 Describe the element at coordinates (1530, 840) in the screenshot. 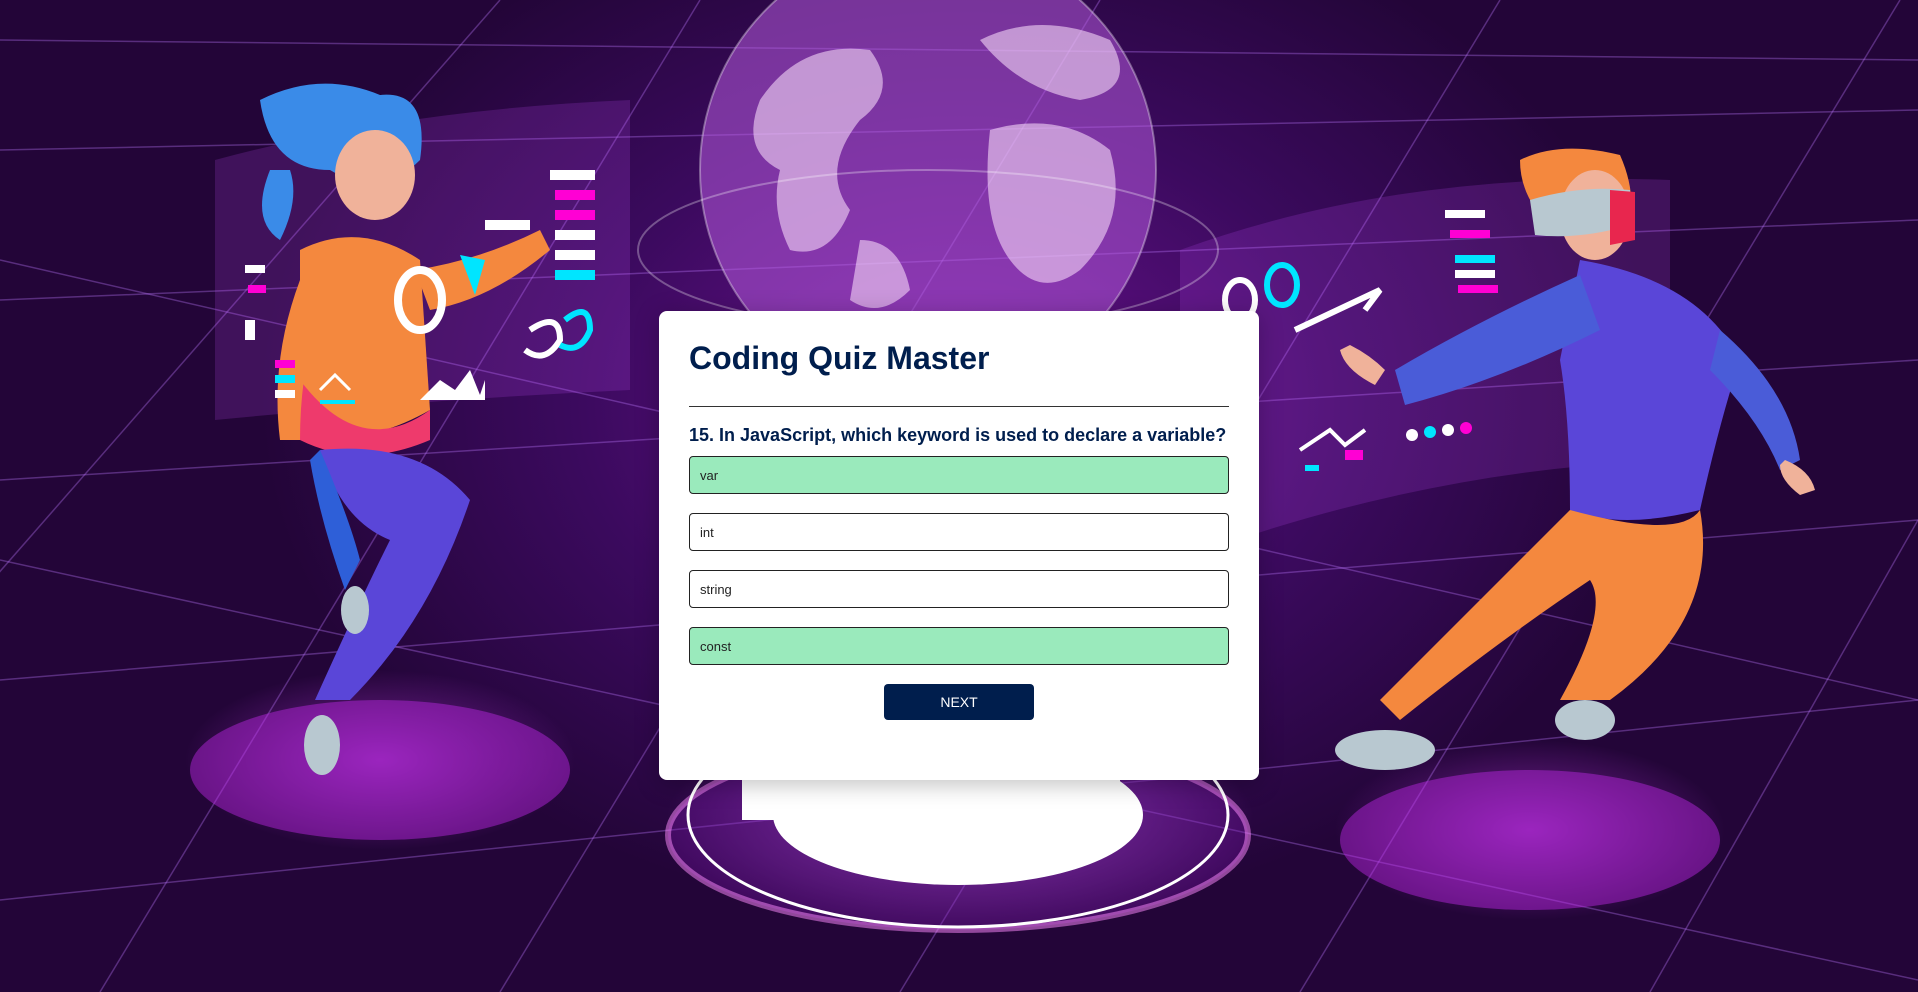

I see `right-pedestal` at that location.